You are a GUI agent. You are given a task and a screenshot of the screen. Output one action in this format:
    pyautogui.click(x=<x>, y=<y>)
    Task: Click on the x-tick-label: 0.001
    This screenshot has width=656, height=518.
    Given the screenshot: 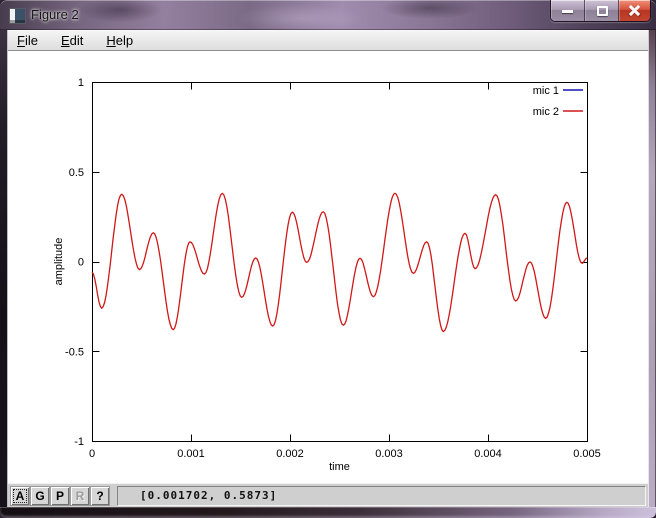 What is the action you would take?
    pyautogui.click(x=191, y=454)
    